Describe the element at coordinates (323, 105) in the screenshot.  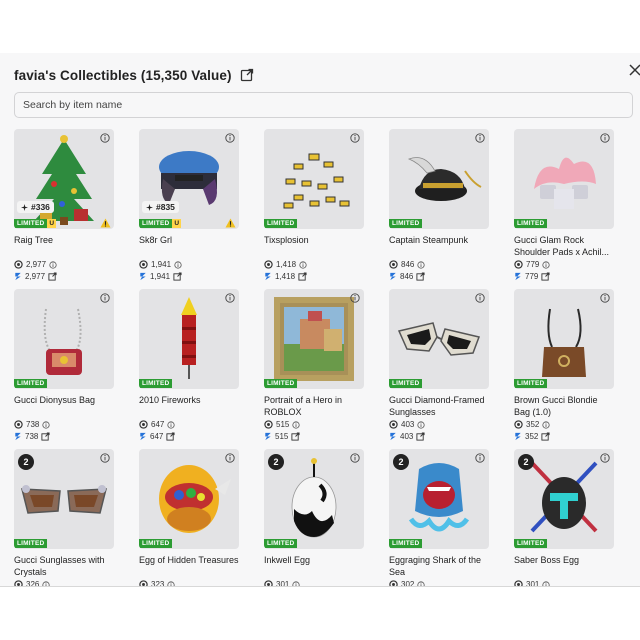
I see `search-input` at that location.